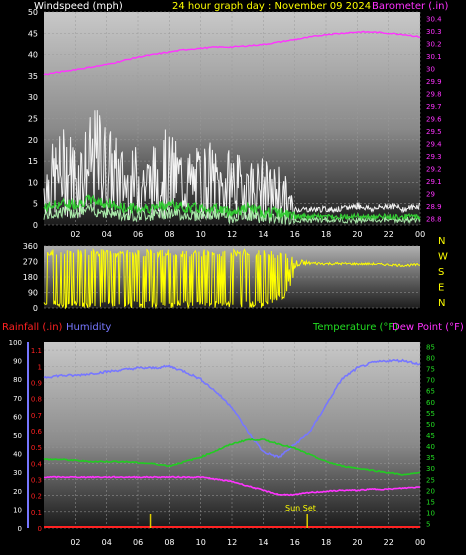  What do you see at coordinates (15, 343) in the screenshot?
I see `humidity-tick-label: 100` at bounding box center [15, 343].